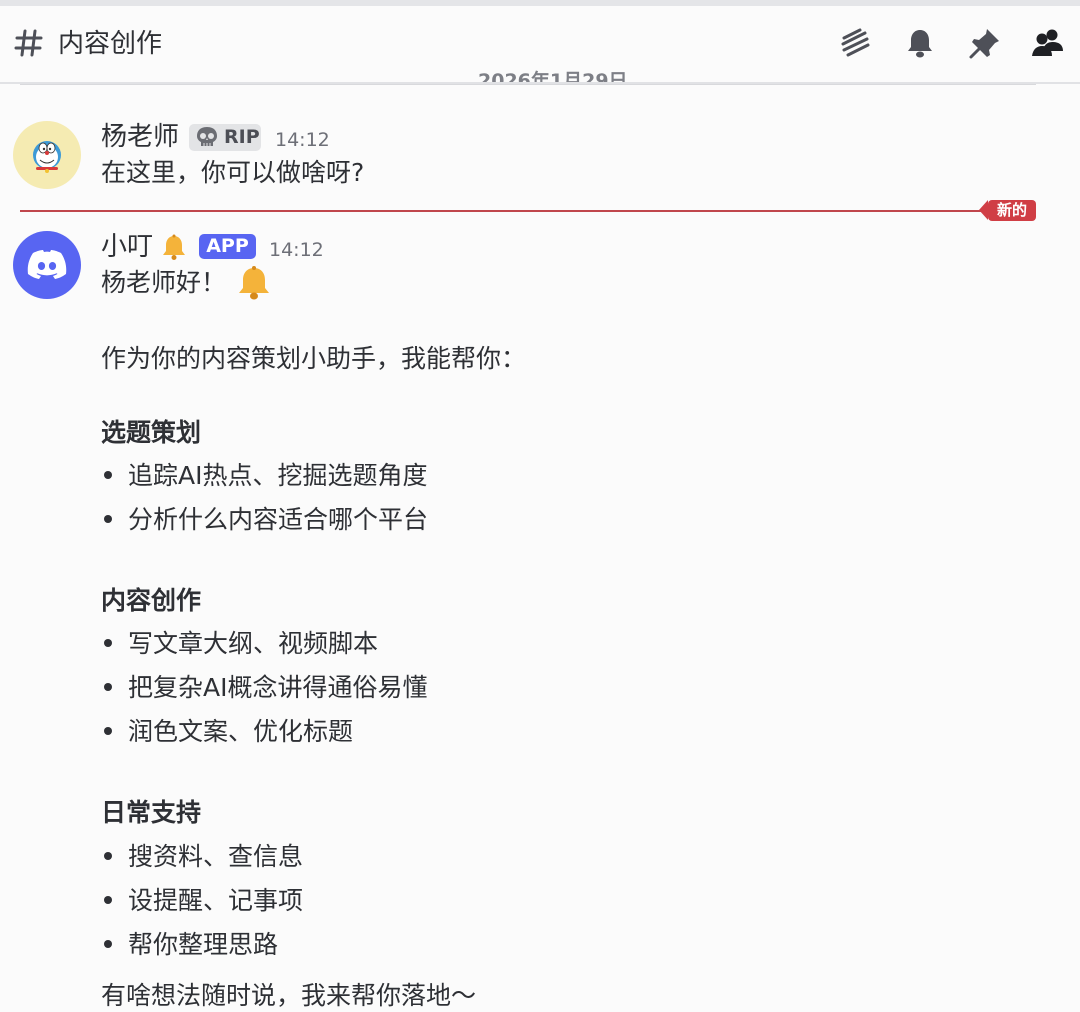 Image resolution: width=1080 pixels, height=1012 pixels. Describe the element at coordinates (241, 731) in the screenshot. I see `list-item-text: 润色文案、优化标题` at that location.